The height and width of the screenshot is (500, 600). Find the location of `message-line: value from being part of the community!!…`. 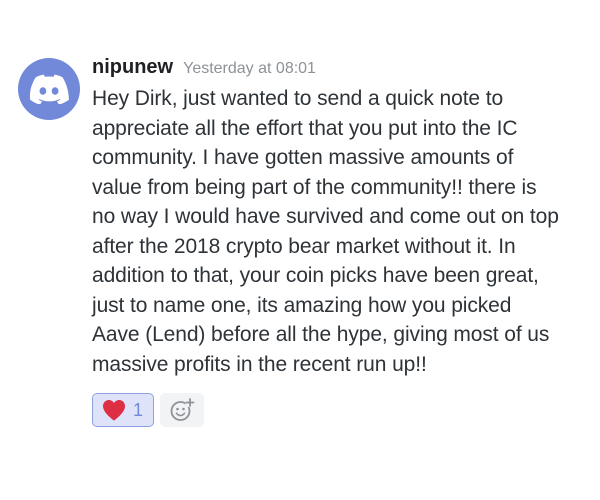

message-line: value from being part of the community!!… is located at coordinates (314, 187).